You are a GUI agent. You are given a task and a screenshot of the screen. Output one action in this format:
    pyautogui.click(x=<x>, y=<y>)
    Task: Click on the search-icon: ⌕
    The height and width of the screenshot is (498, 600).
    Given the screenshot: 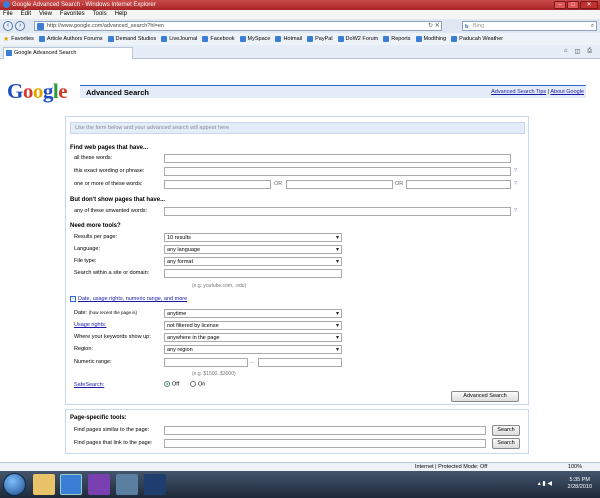 What is the action you would take?
    pyautogui.click(x=592, y=26)
    